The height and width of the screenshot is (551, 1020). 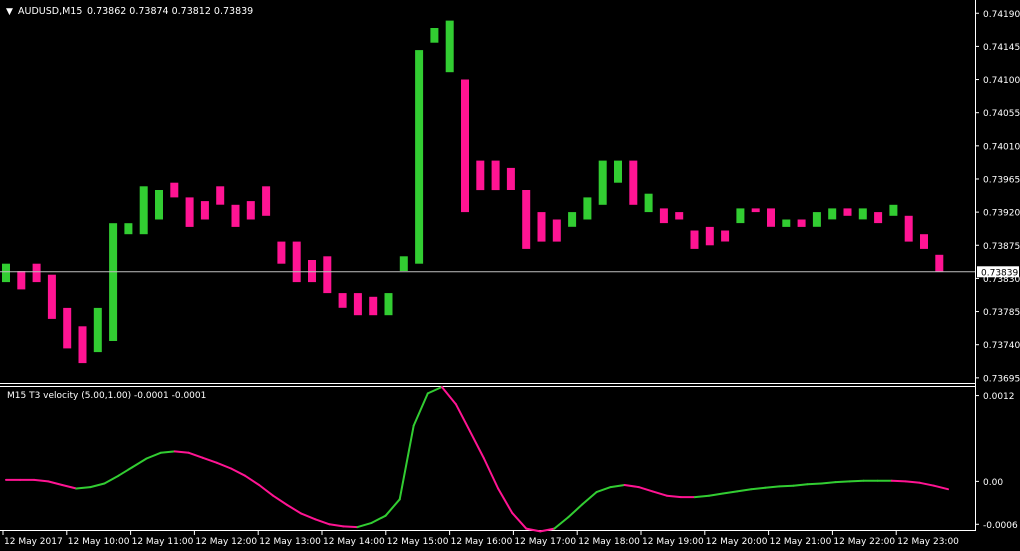 What do you see at coordinates (1001, 180) in the screenshot?
I see `price-tick-label: 0.73965` at bounding box center [1001, 180].